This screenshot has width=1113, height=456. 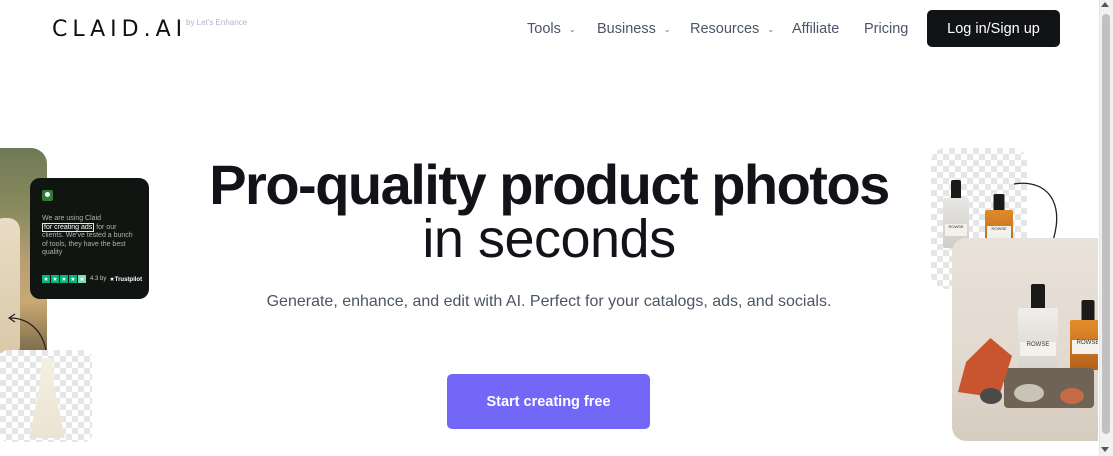 I want to click on nav-resources-label: Resources, so click(x=725, y=29).